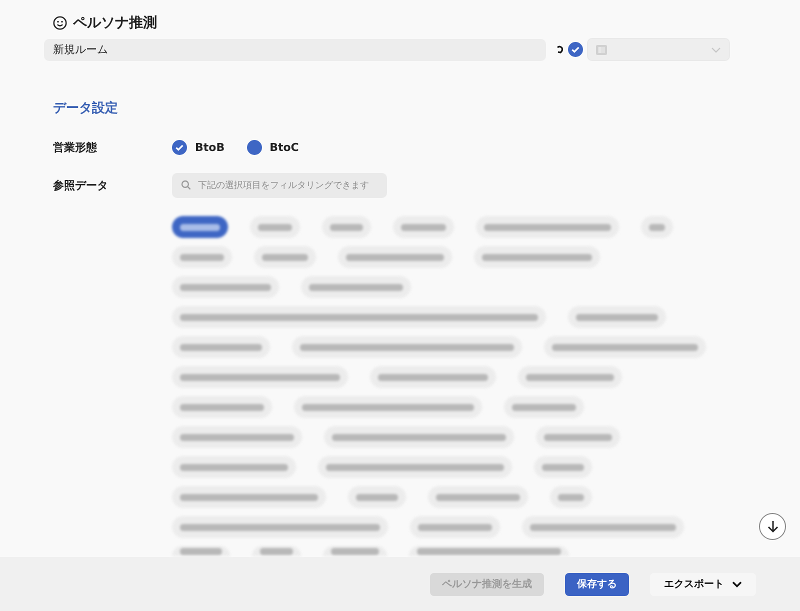 The height and width of the screenshot is (611, 800). I want to click on scroll-down-button, so click(772, 526).